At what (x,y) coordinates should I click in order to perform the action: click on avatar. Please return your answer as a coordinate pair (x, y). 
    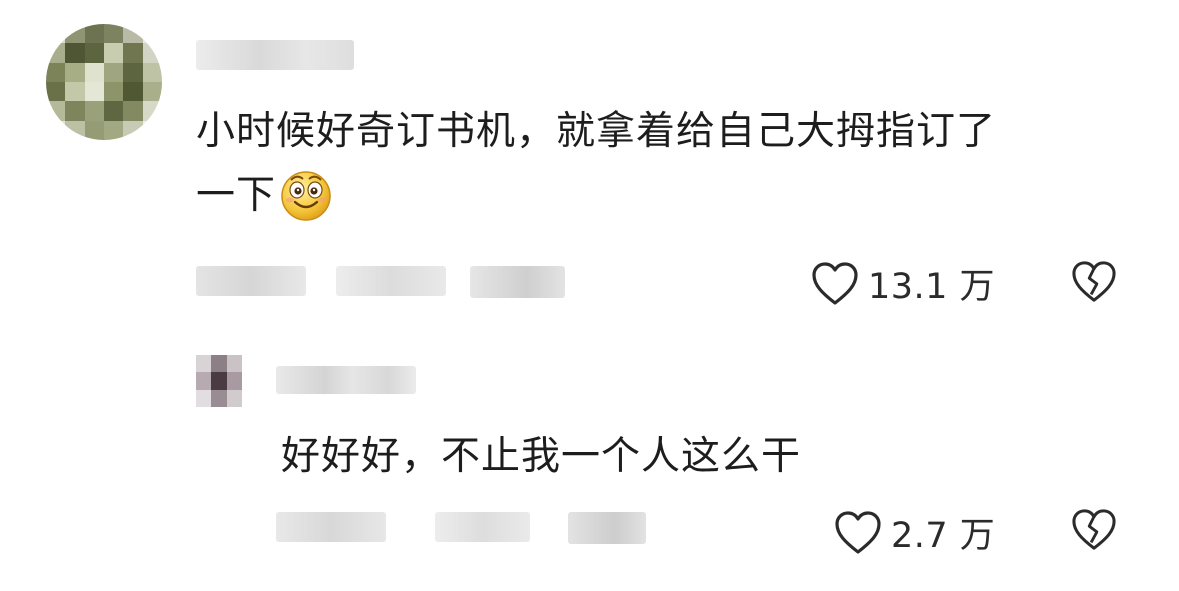
    Looking at the image, I should click on (104, 82).